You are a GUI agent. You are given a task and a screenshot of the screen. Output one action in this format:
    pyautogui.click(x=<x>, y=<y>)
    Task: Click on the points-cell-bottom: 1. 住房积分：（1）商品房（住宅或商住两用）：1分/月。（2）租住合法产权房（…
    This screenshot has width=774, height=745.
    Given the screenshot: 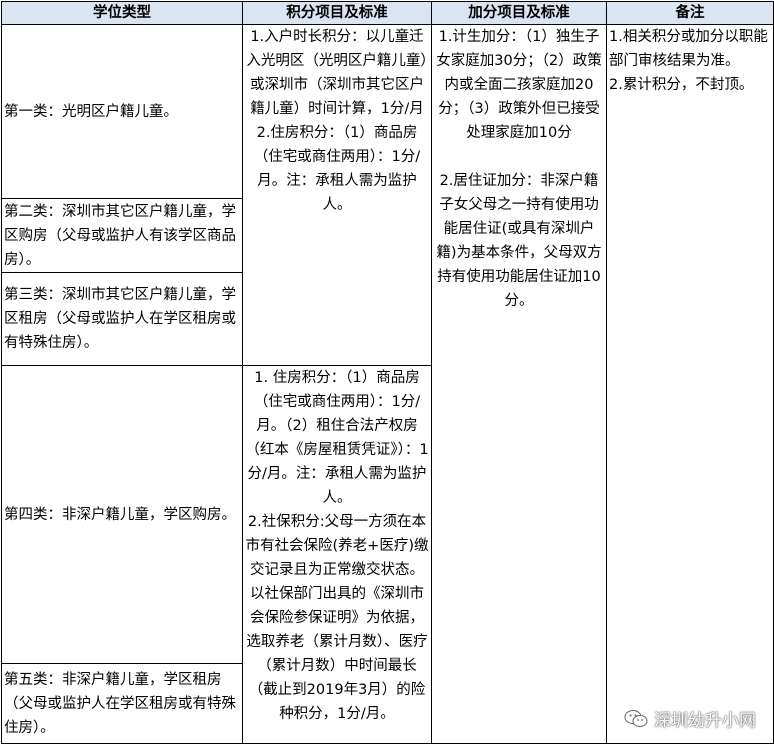 What is the action you would take?
    pyautogui.click(x=337, y=554)
    